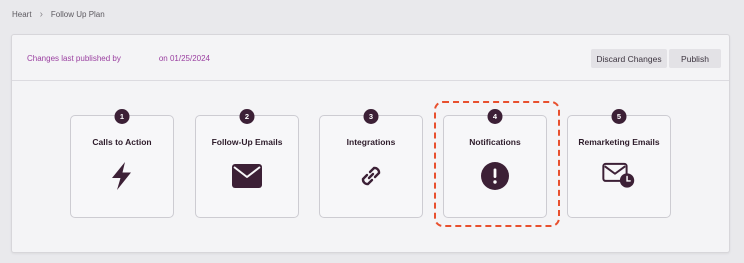  Describe the element at coordinates (247, 116) in the screenshot. I see `step-badge-2: 2` at that location.